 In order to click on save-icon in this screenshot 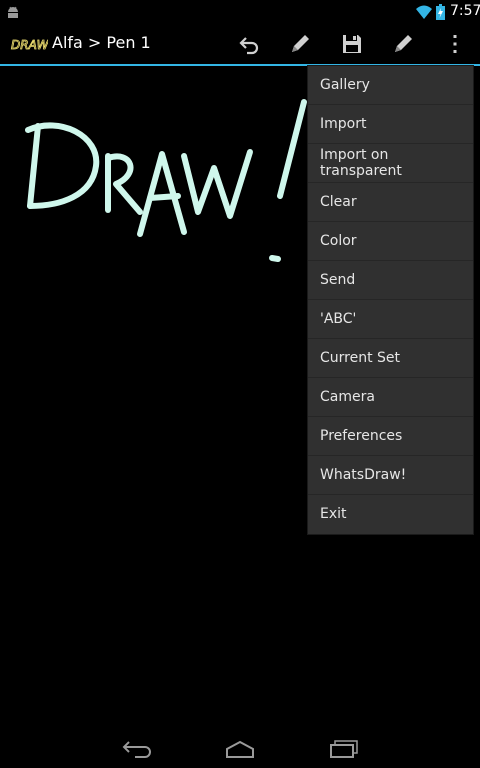, I will do `click(352, 44)`.